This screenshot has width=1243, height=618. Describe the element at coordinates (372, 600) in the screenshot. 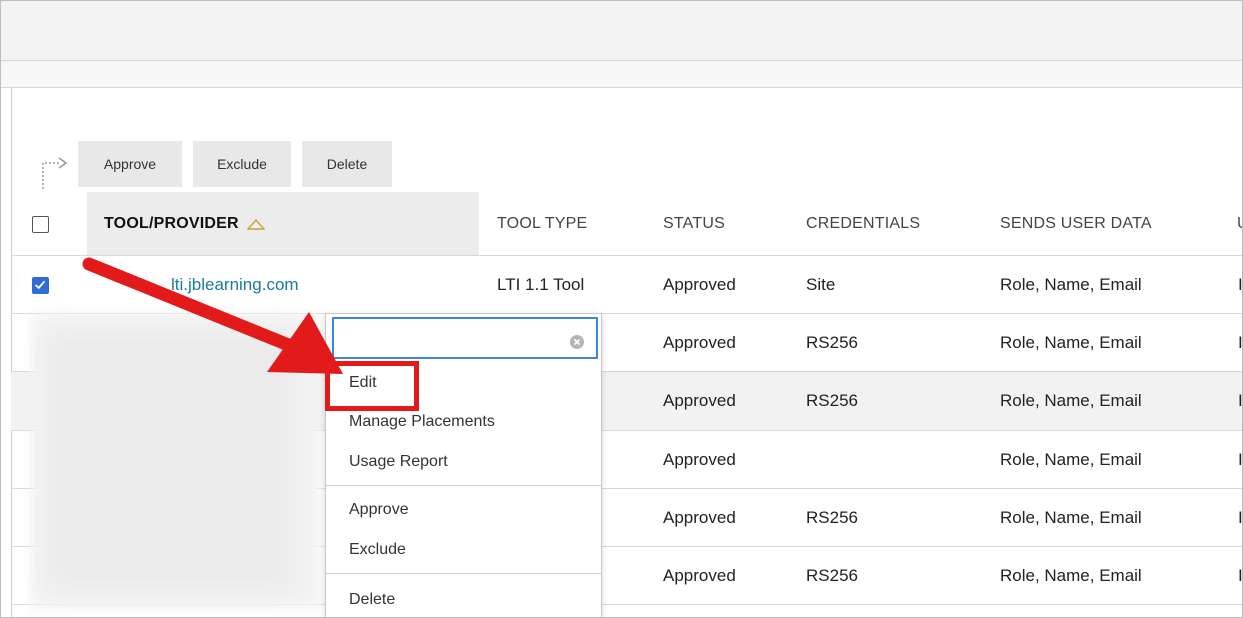

I see `menu-item-delete: Delete` at that location.